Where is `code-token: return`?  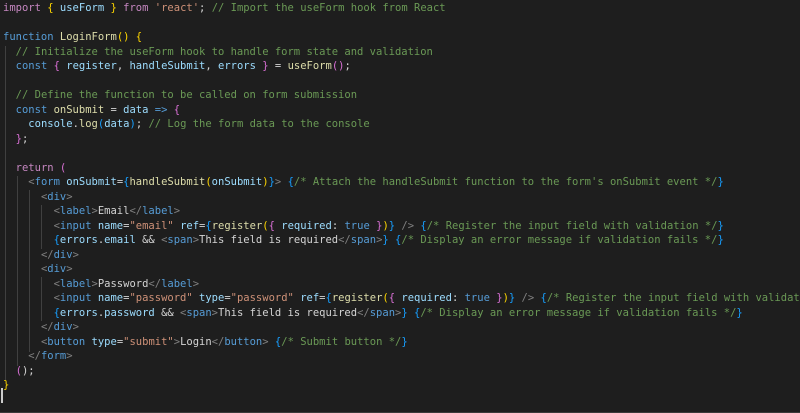
code-token: return is located at coordinates (34, 167).